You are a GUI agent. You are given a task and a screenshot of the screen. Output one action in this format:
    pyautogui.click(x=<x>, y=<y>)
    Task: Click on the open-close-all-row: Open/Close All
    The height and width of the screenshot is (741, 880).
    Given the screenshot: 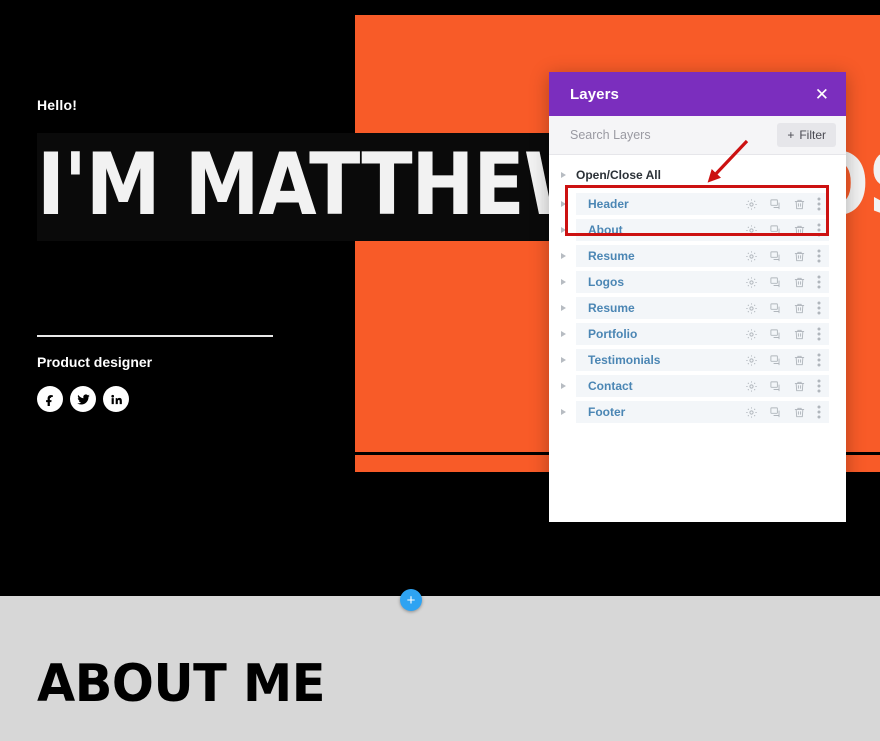 What is the action you would take?
    pyautogui.click(x=697, y=175)
    